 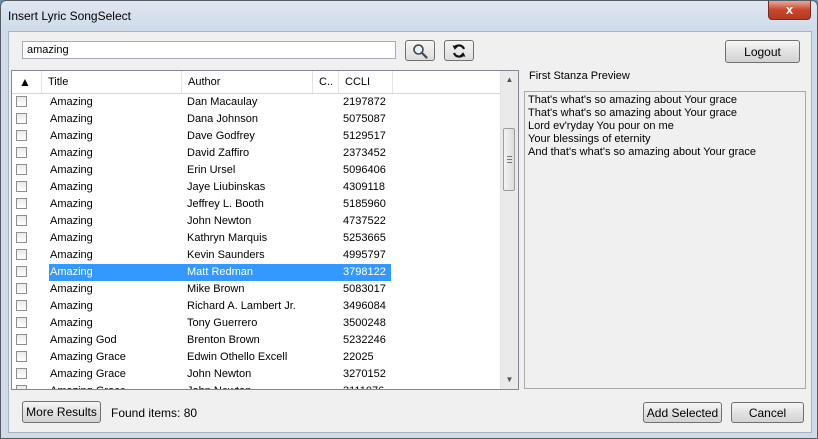 What do you see at coordinates (509, 79) in the screenshot?
I see `scroll-up-icon: ▲` at bounding box center [509, 79].